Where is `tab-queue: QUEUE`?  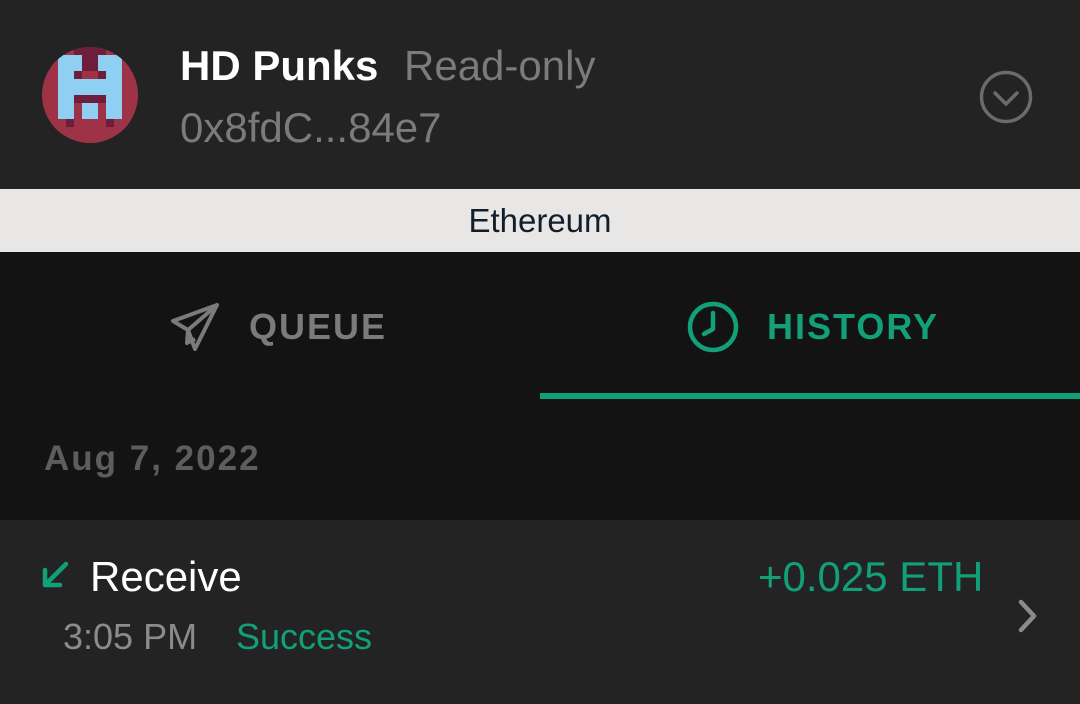 tab-queue: QUEUE is located at coordinates (270, 326).